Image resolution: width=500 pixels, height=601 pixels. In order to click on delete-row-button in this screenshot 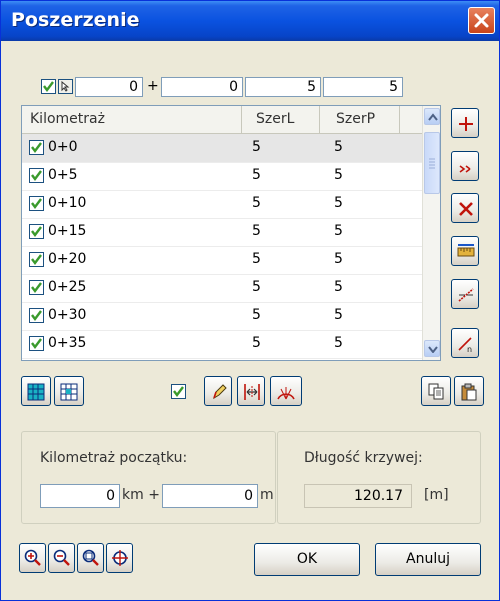, I will do `click(465, 208)`.